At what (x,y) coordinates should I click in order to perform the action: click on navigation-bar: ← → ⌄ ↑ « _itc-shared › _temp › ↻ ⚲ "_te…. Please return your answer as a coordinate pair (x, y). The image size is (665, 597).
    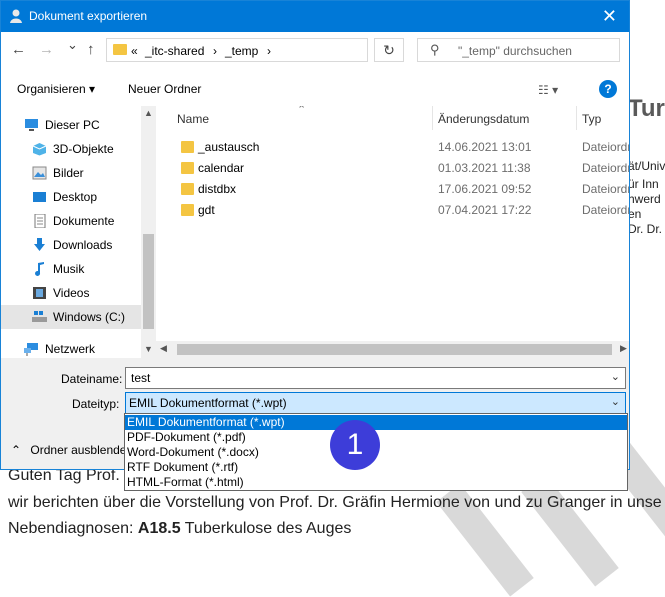
    Looking at the image, I should click on (315, 51).